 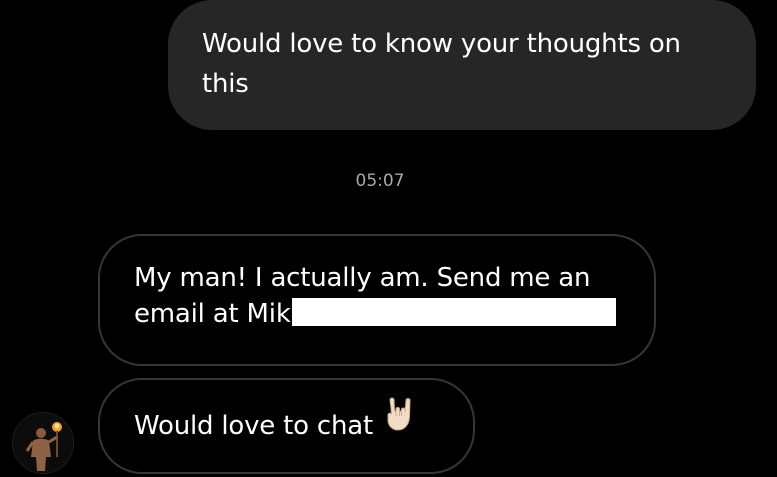 I want to click on message-timestamp: 05:07, so click(x=380, y=181).